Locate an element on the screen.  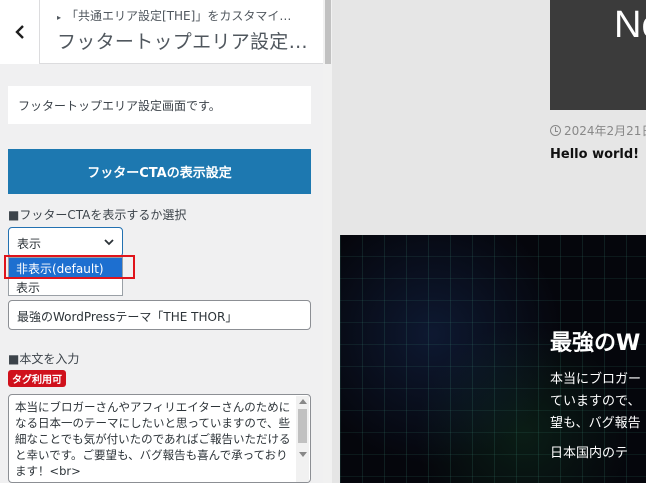
tag-allowed-badge: タグ利用可 is located at coordinates (37, 378).